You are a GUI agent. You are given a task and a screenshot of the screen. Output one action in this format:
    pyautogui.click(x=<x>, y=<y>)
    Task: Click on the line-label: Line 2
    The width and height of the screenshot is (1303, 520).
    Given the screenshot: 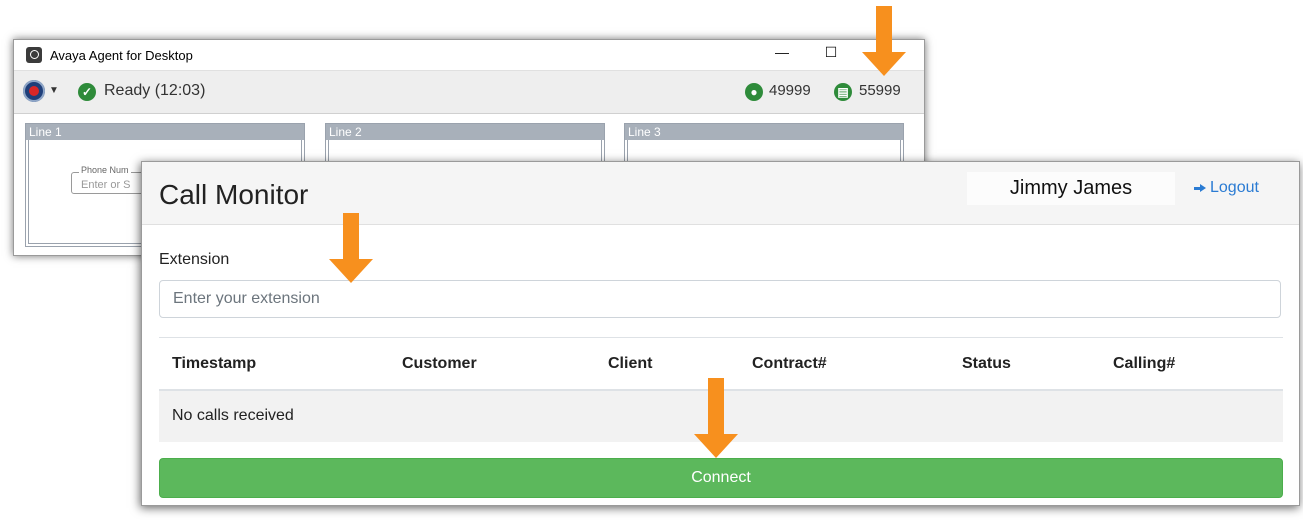 What is the action you would take?
    pyautogui.click(x=465, y=132)
    